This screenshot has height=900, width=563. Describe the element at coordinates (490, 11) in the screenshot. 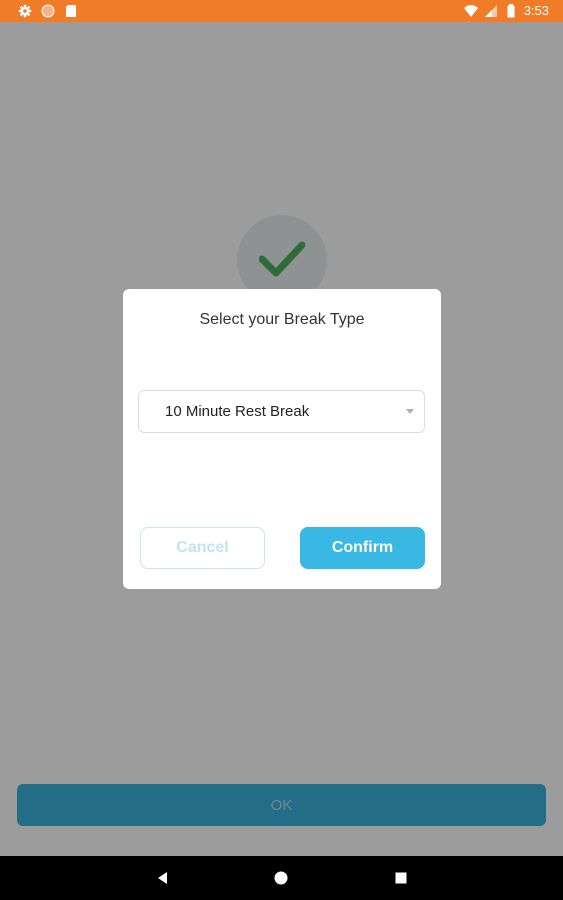

I see `signal-icon` at that location.